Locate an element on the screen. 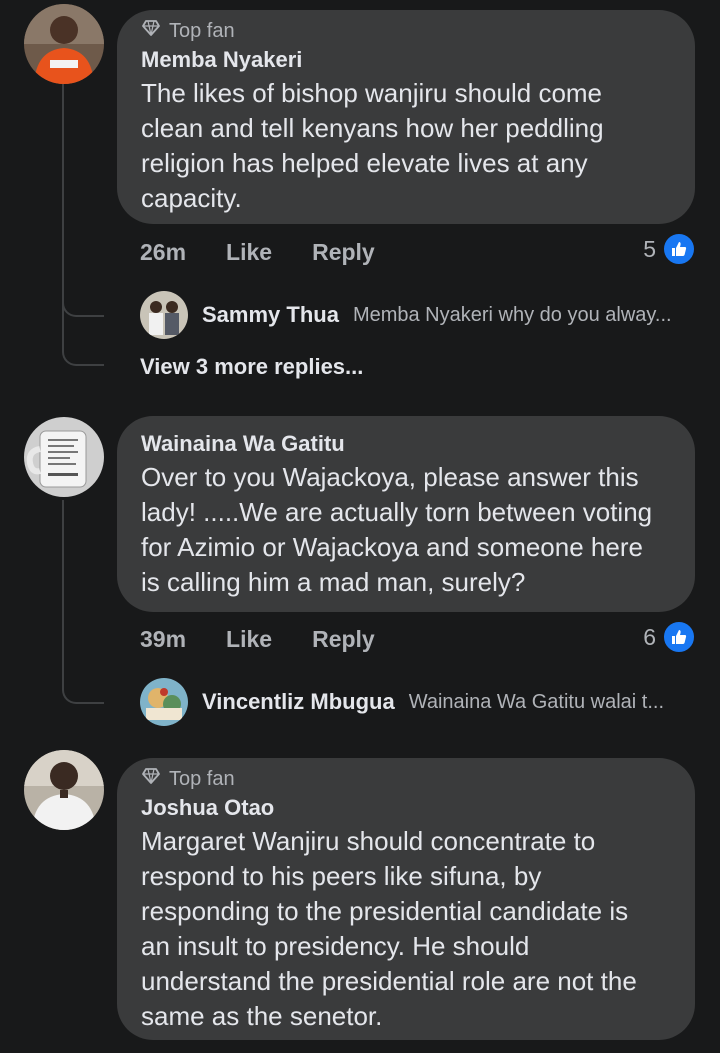  comment-timestamp: 26m is located at coordinates (163, 252).